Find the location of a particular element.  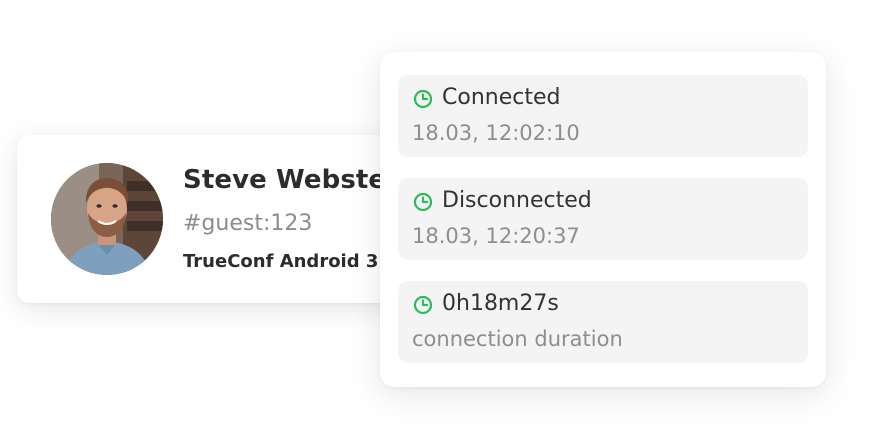

event-time: 18.03, 12:20:37 is located at coordinates (496, 236).